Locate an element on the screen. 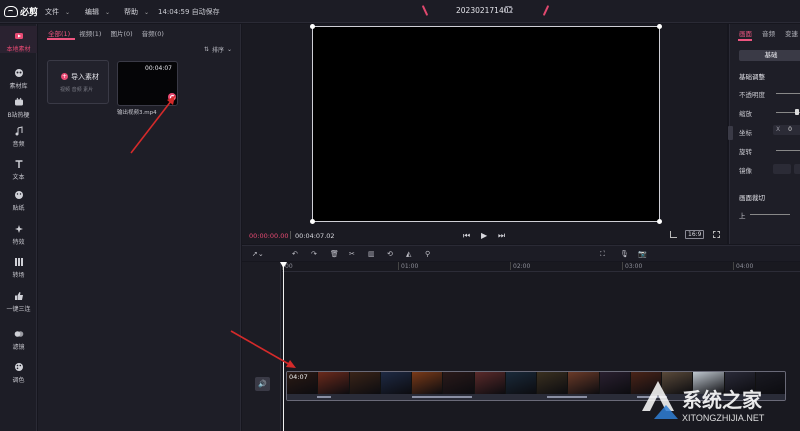  music-note-icon is located at coordinates (19, 131).